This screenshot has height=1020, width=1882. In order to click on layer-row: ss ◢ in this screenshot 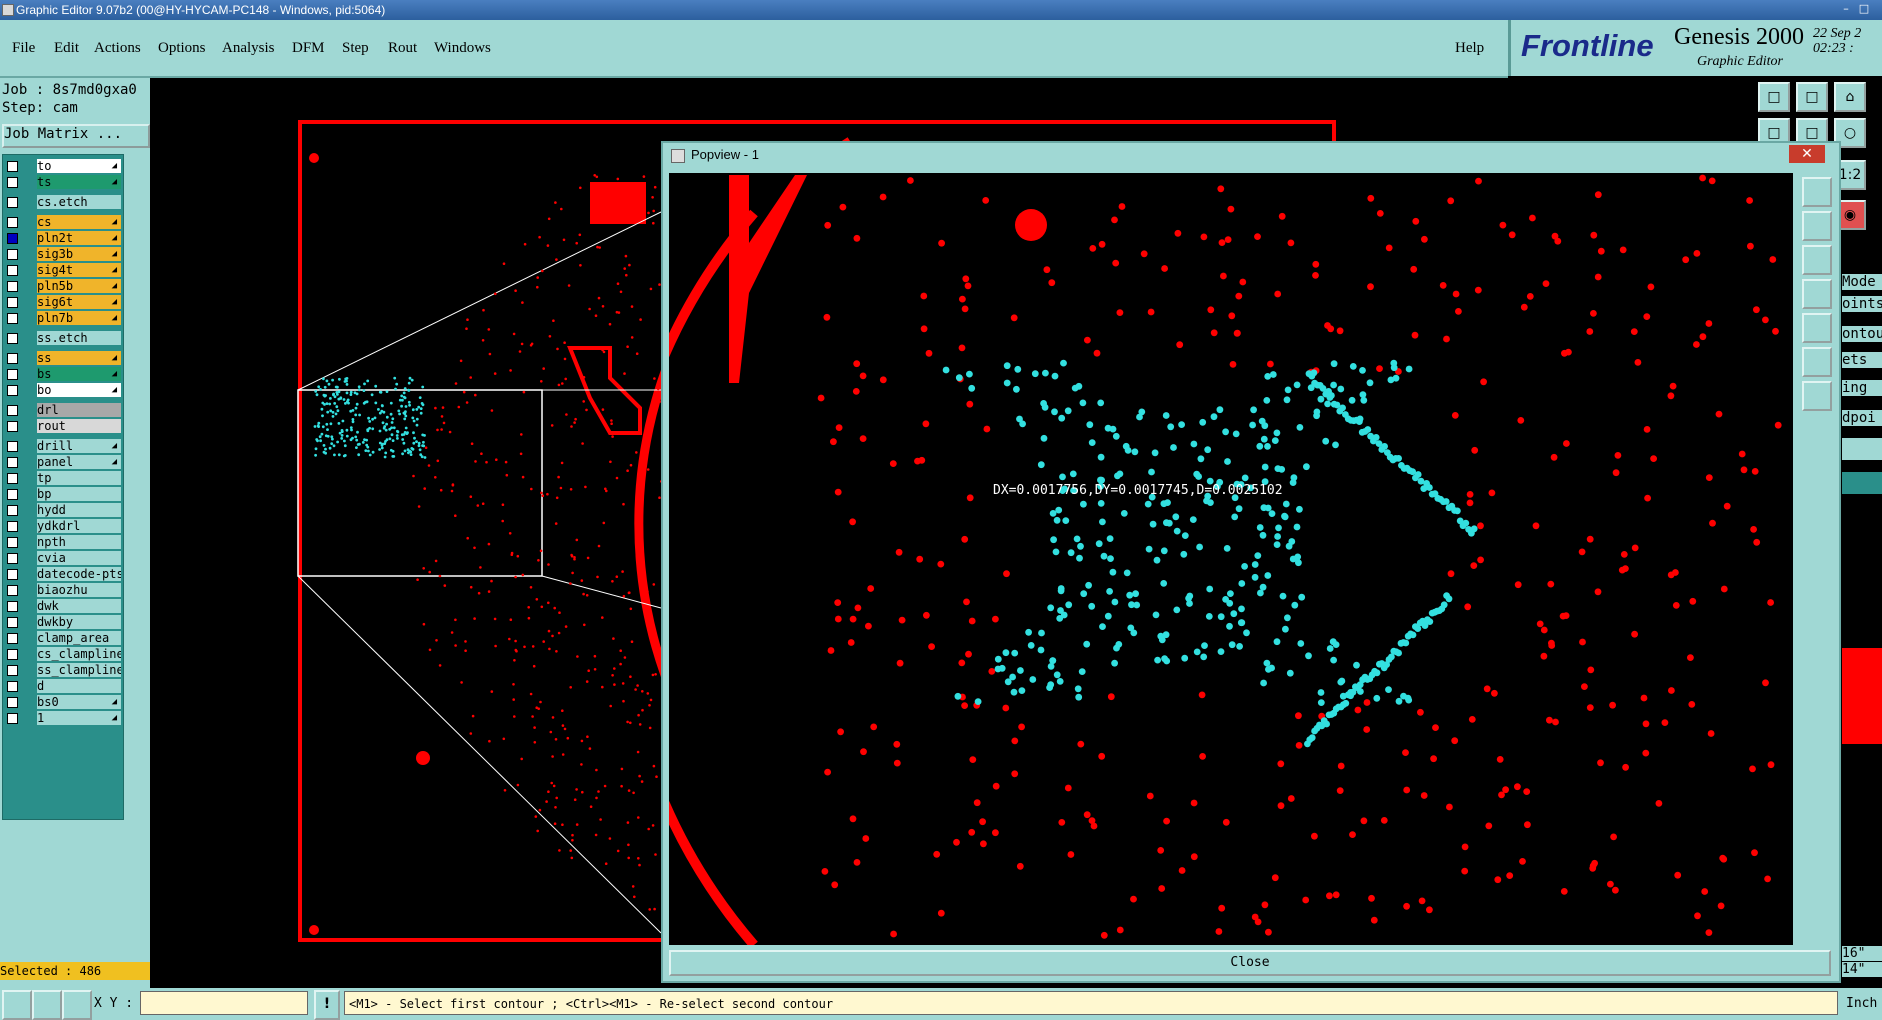, I will do `click(63, 358)`.